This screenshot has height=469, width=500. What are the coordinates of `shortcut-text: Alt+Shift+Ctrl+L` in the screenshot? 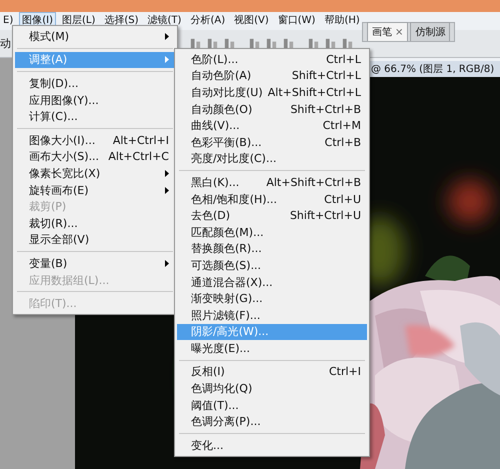 It's located at (314, 92).